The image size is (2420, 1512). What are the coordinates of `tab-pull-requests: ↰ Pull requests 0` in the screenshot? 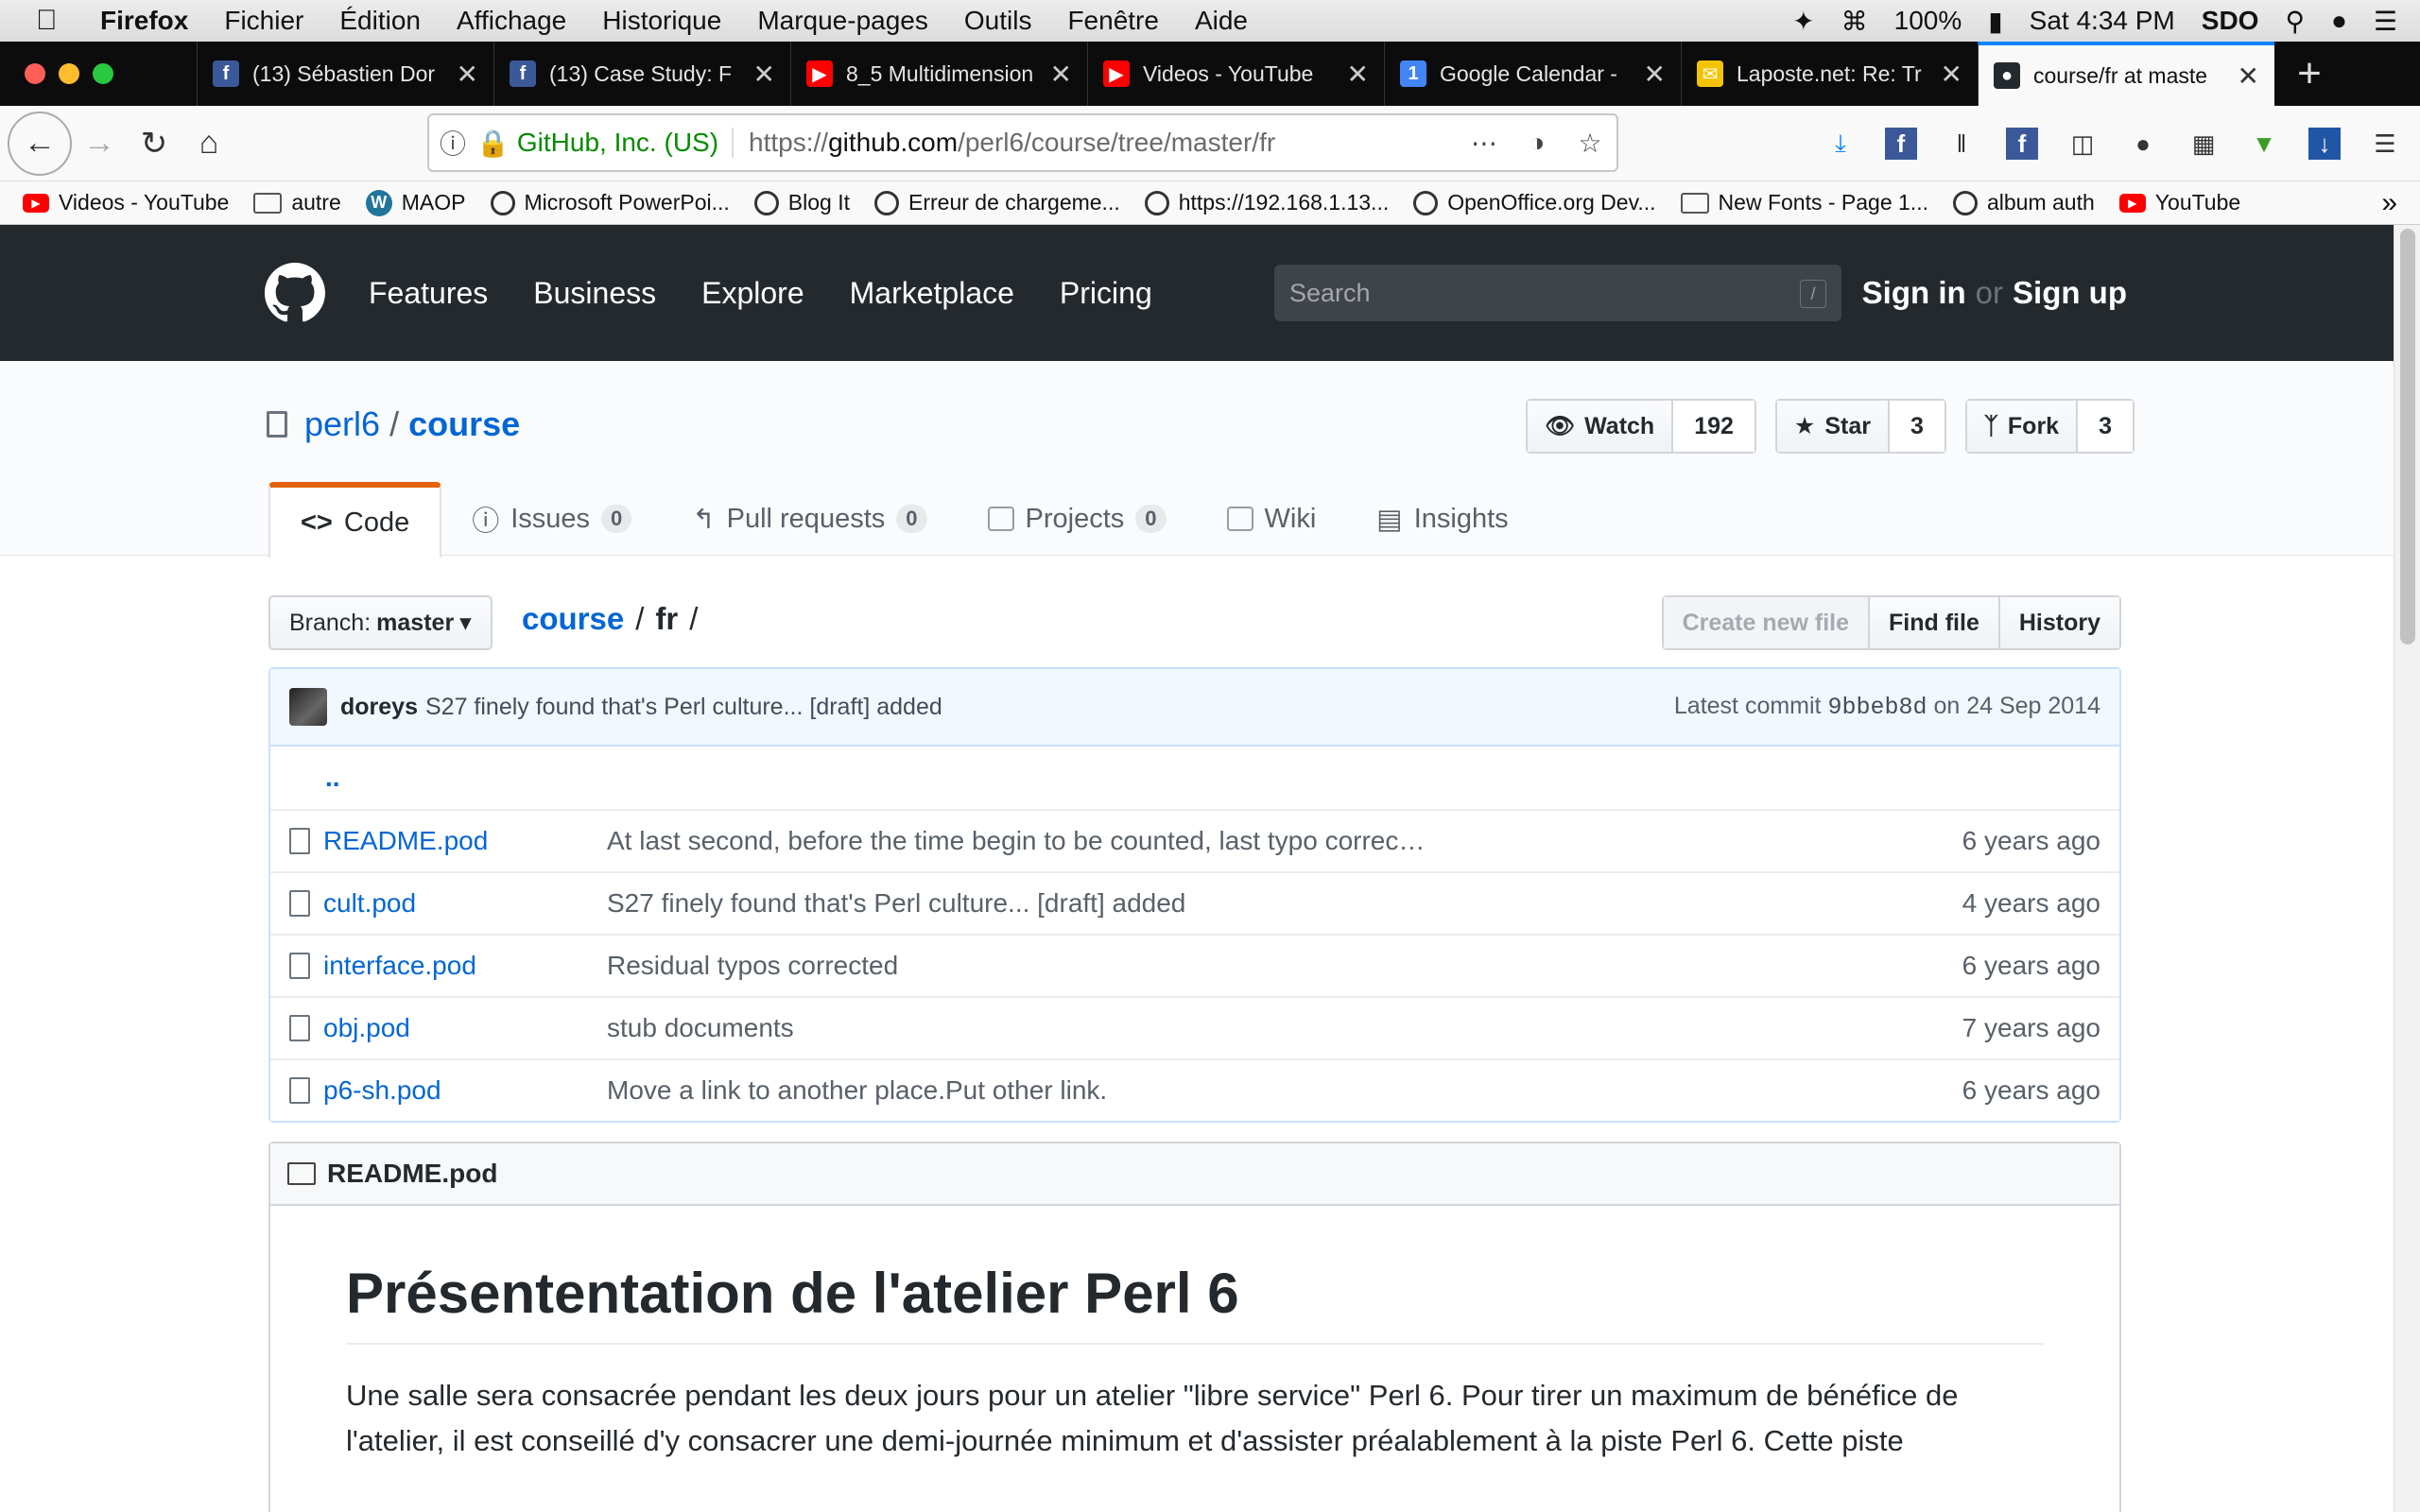 It's located at (810, 519).